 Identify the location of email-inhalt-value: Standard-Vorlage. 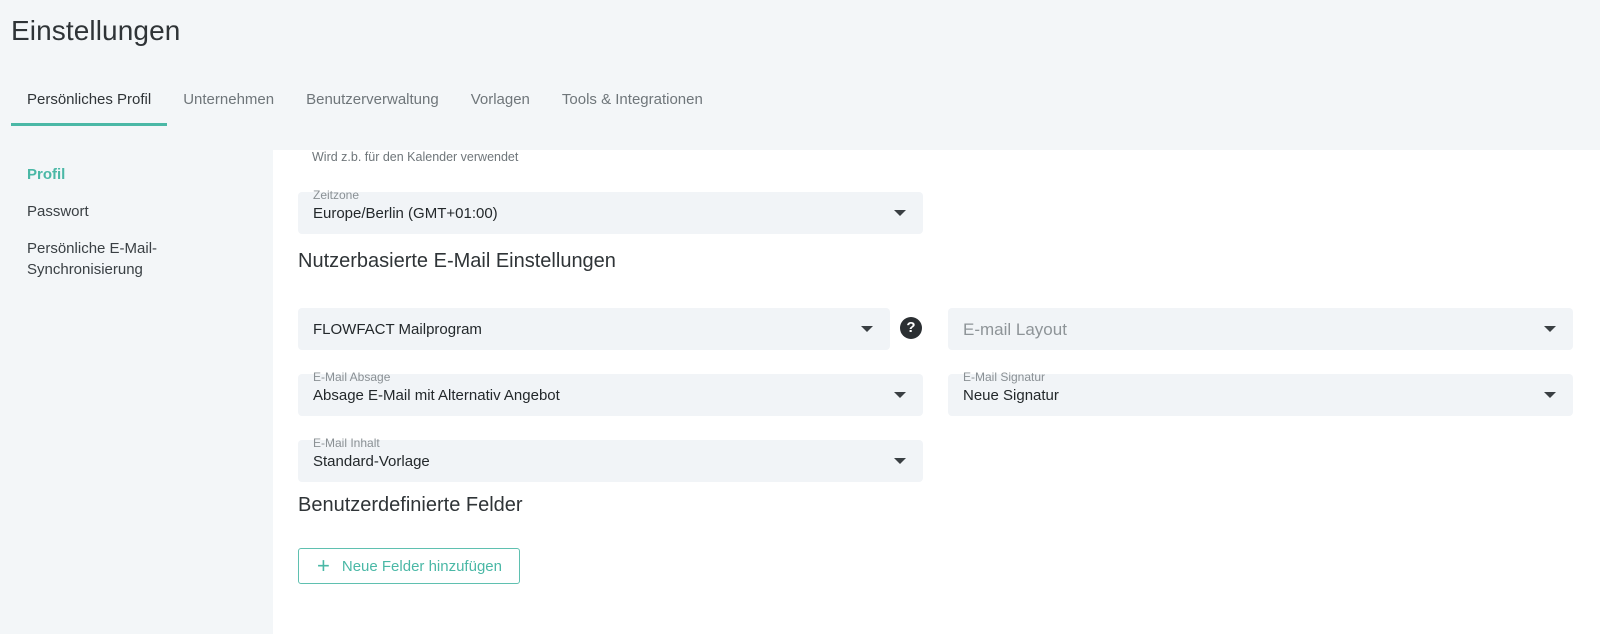
(371, 461).